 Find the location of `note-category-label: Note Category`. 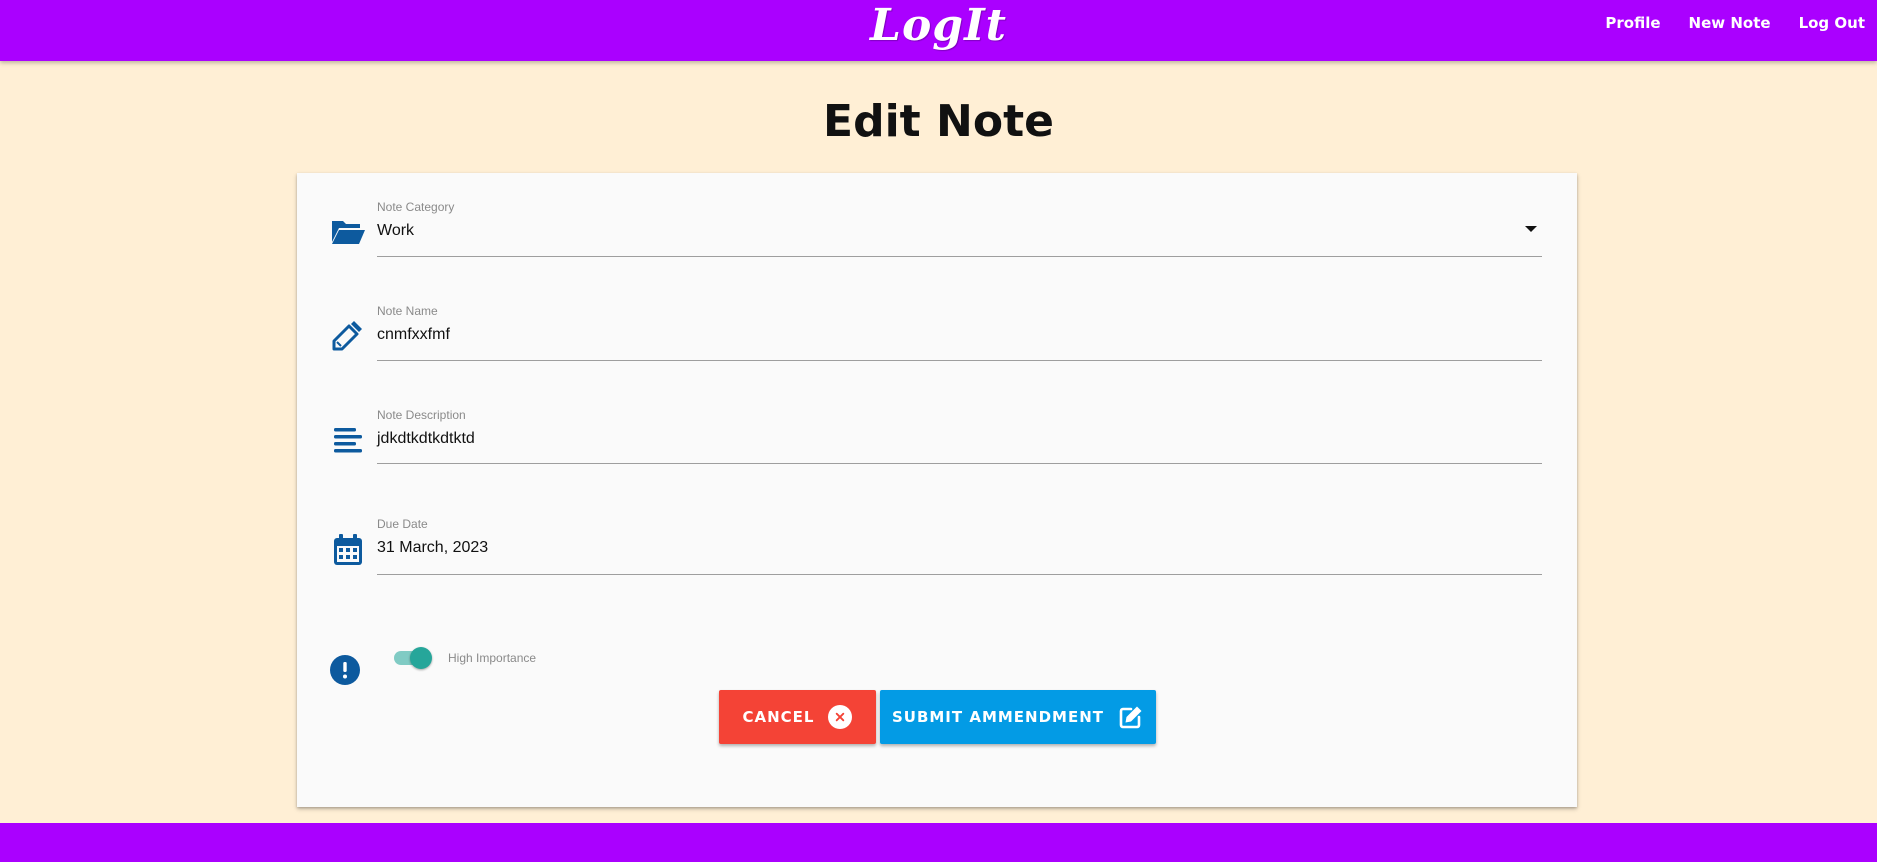

note-category-label: Note Category is located at coordinates (416, 207).